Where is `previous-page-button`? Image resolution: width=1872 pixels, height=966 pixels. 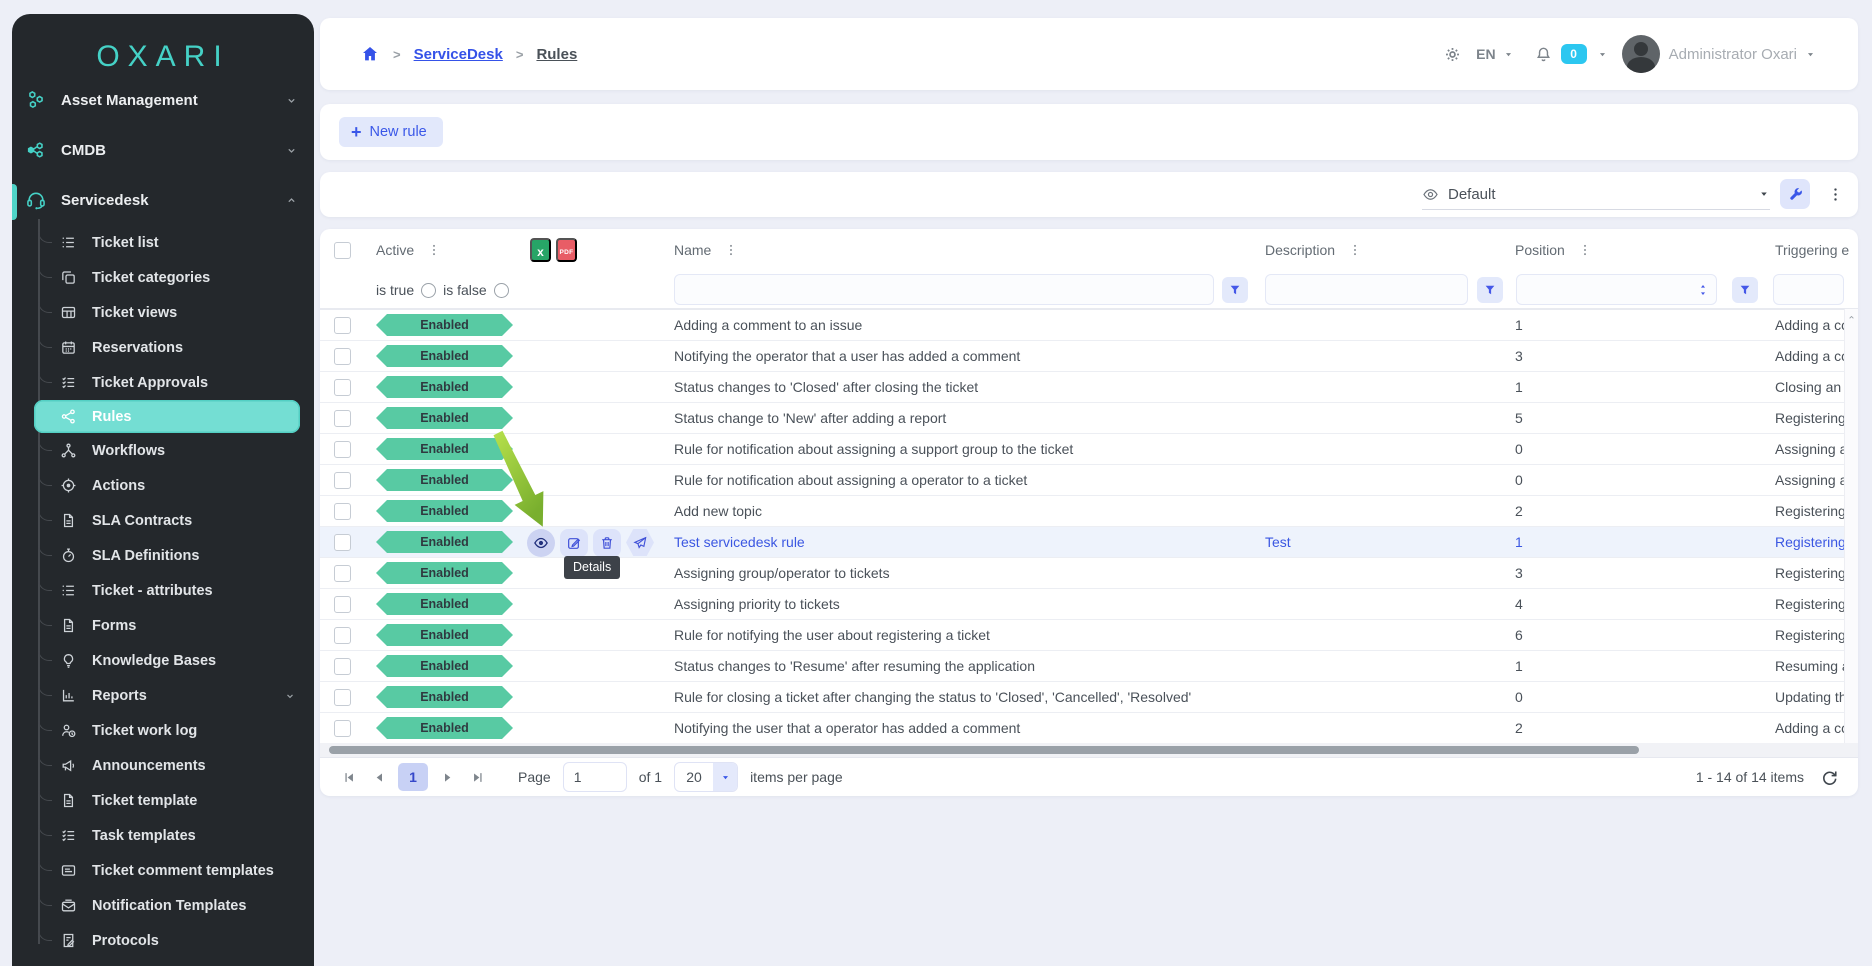
previous-page-button is located at coordinates (379, 777).